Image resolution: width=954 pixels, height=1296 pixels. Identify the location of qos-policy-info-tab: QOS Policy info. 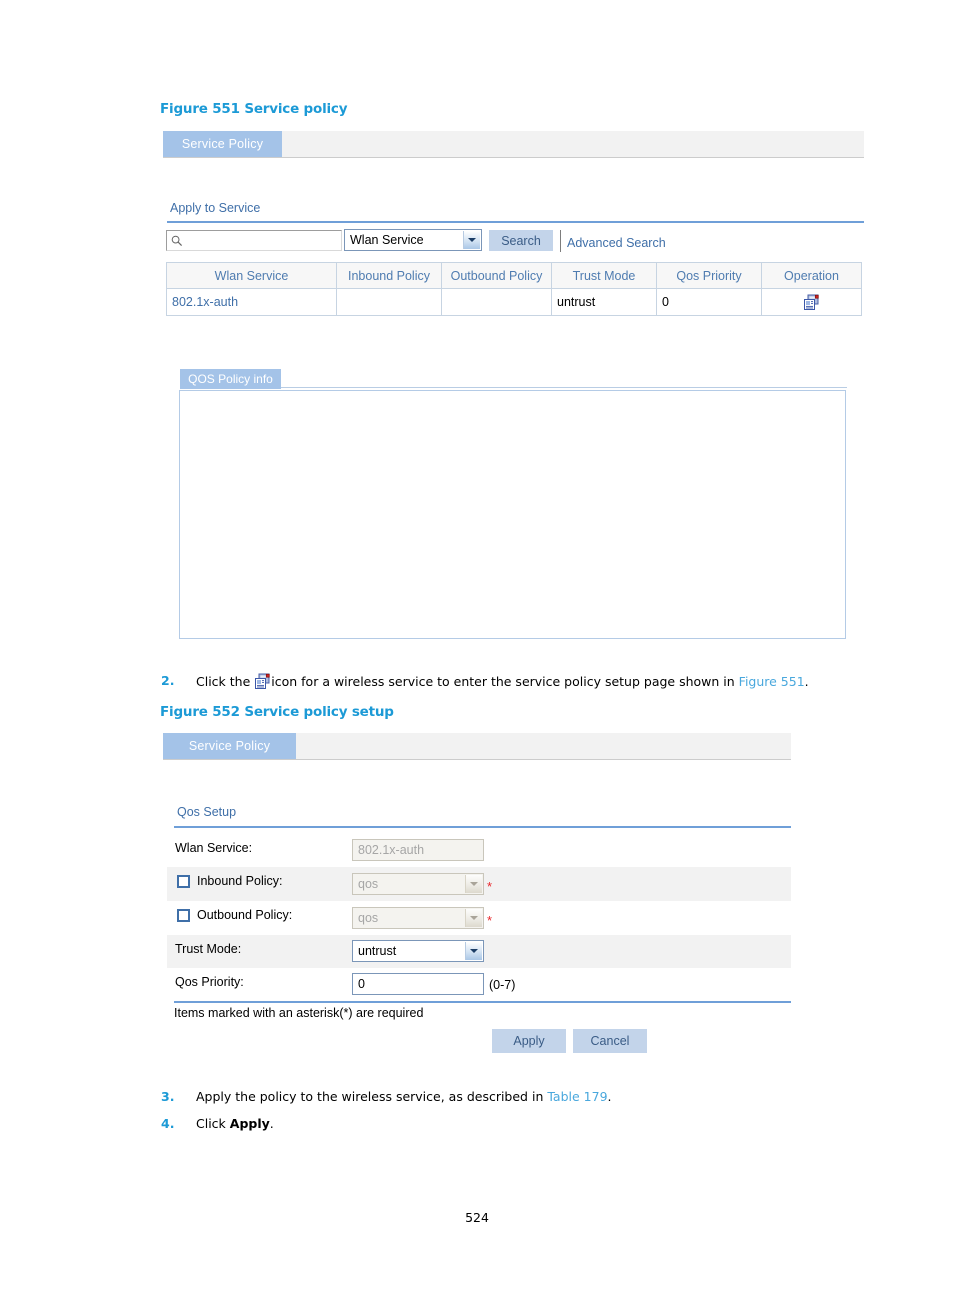
(230, 379).